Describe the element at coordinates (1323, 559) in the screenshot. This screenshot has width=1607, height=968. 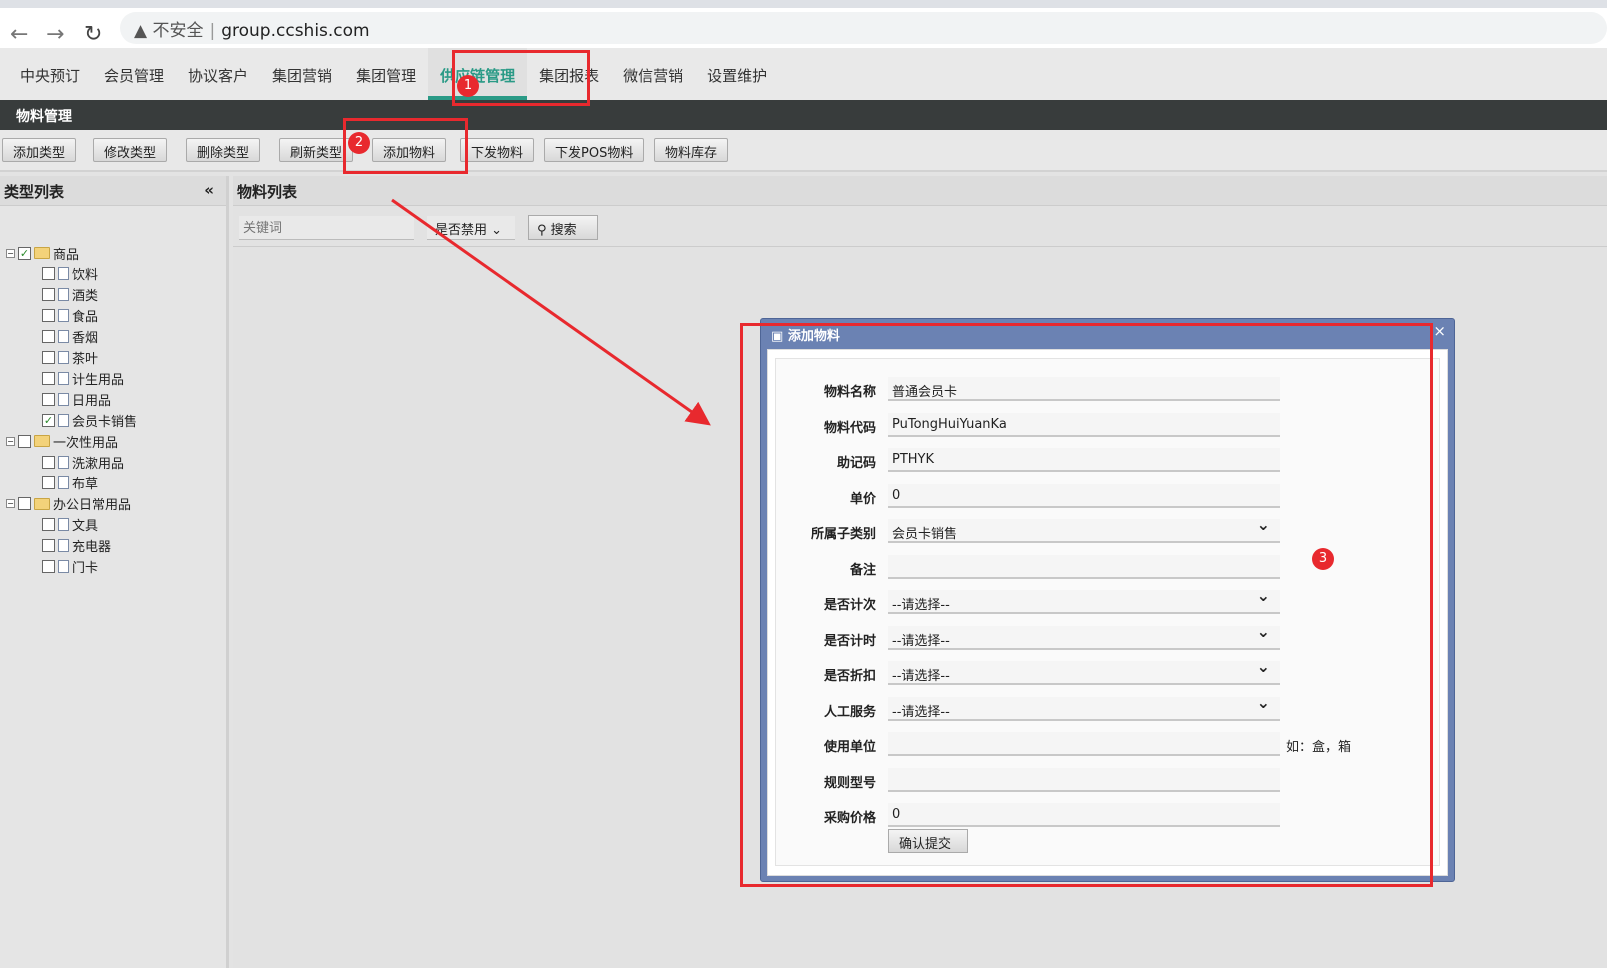
I see `annotation-marker-3: 3` at that location.